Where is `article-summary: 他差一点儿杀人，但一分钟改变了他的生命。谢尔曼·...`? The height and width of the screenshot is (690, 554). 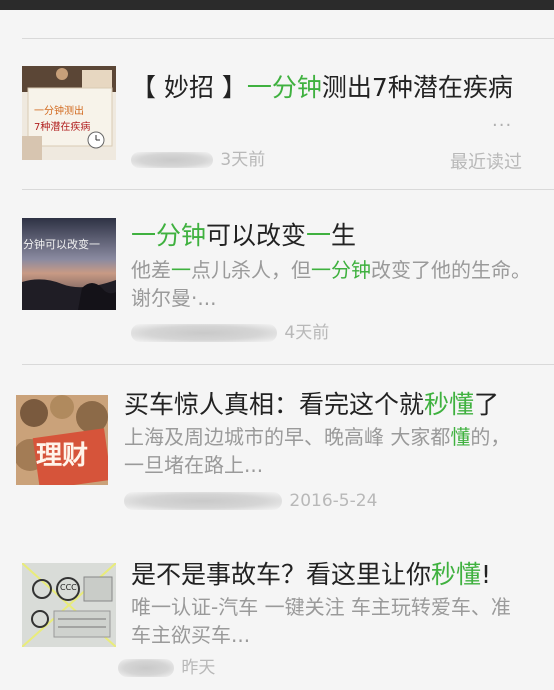 article-summary: 他差一点儿杀人，但一分钟改变了他的生命。谢尔曼·... is located at coordinates (331, 284).